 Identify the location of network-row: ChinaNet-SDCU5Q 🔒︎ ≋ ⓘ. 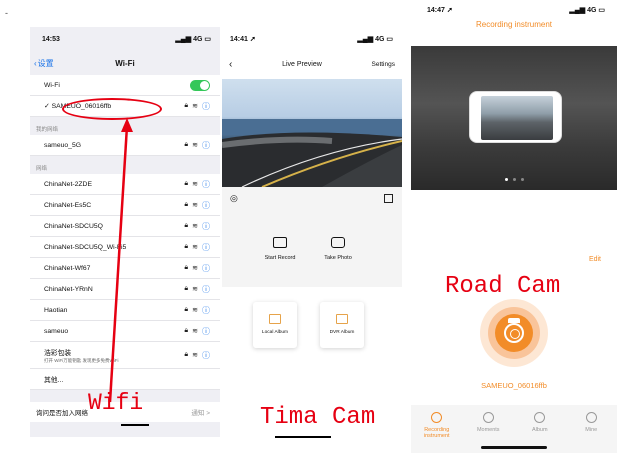
(125, 226).